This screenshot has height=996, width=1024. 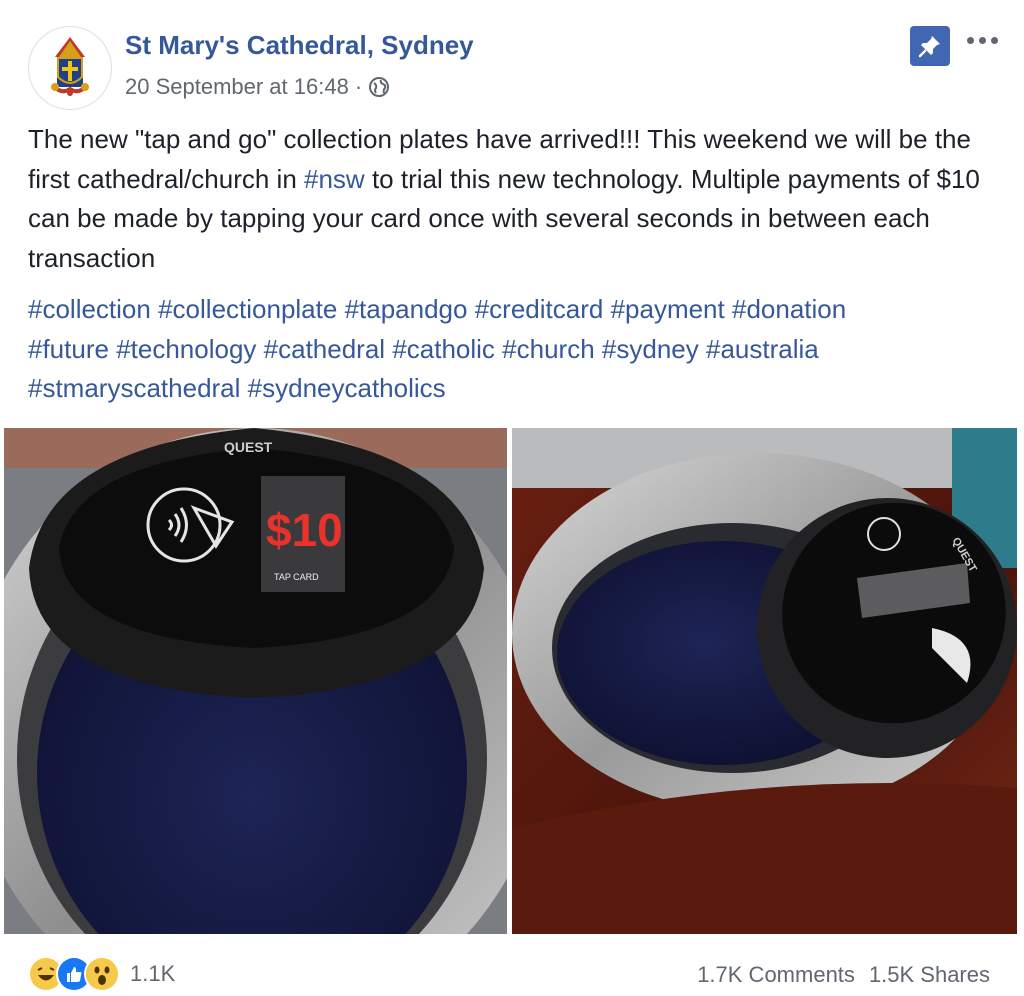 I want to click on wow-icon, so click(x=102, y=974).